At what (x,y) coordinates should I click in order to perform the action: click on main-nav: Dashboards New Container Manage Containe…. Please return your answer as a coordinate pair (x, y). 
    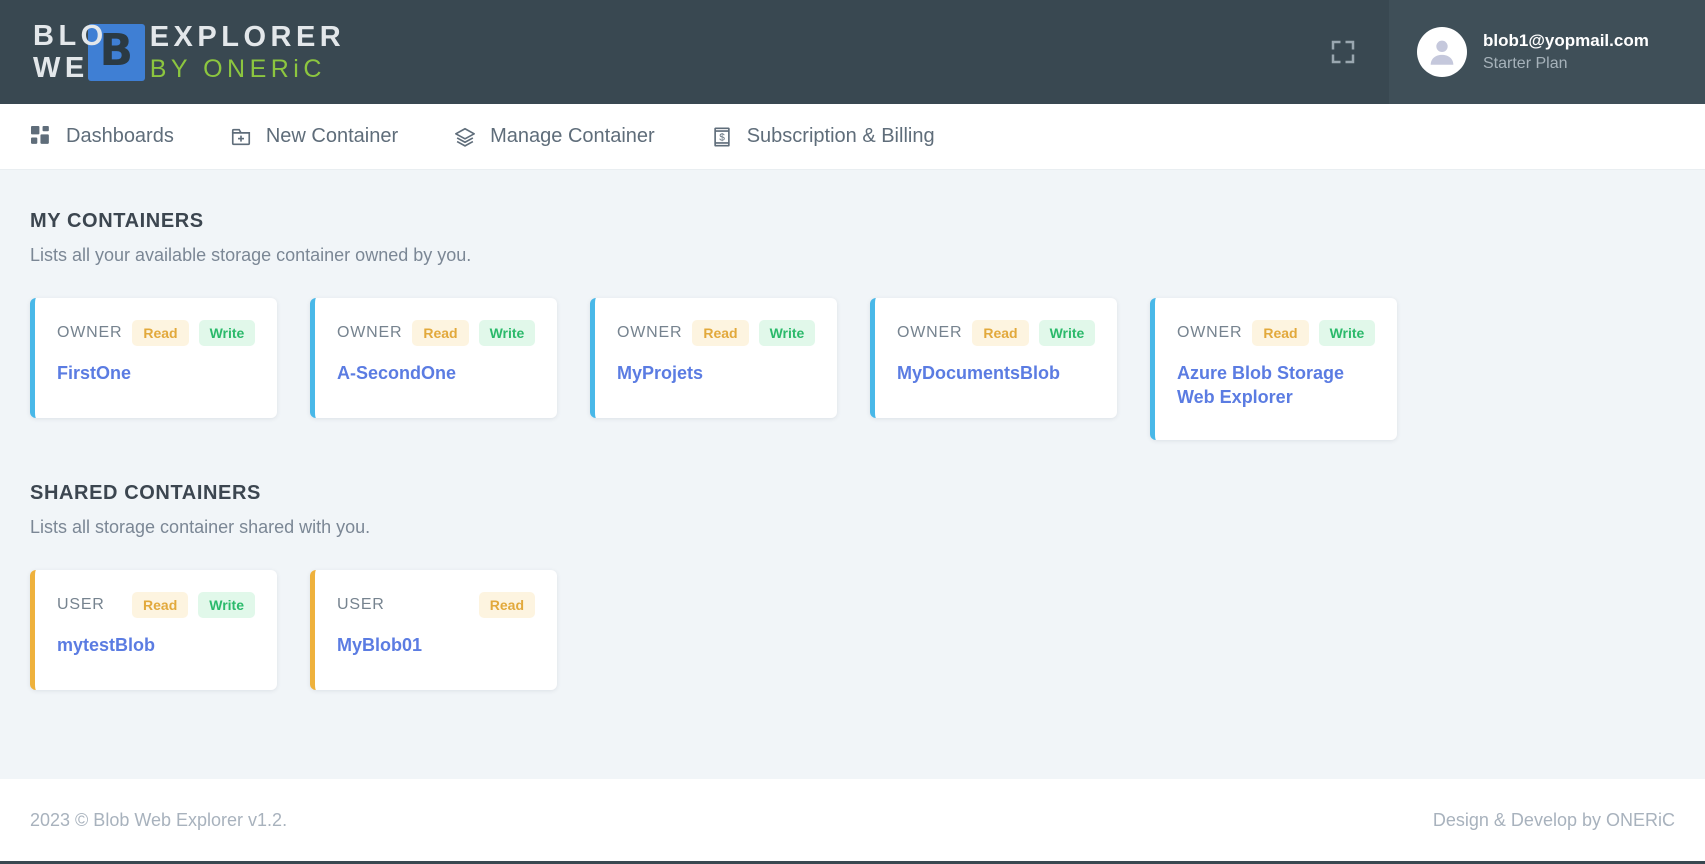
    Looking at the image, I should click on (852, 137).